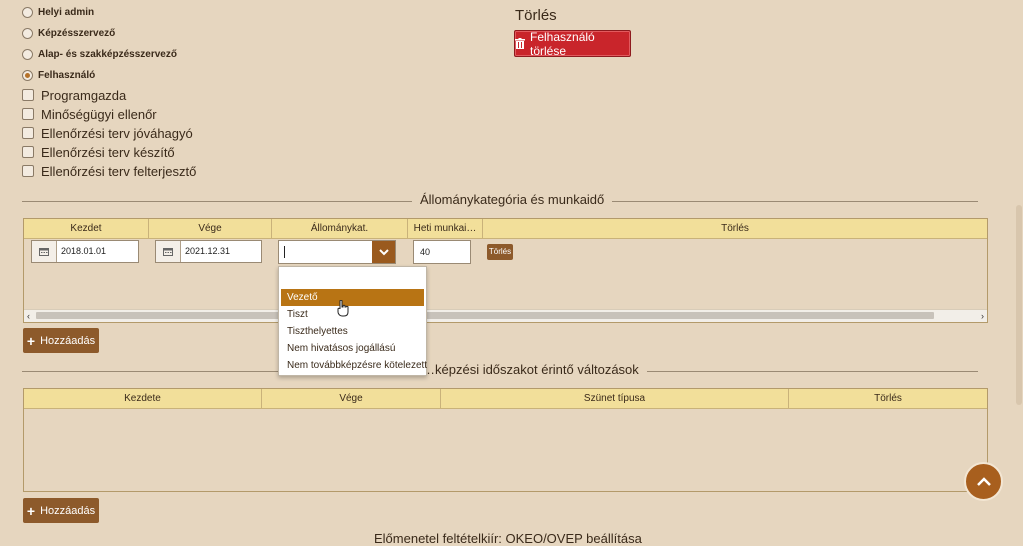 The image size is (1023, 546). I want to click on col-kezdet: Kezdet, so click(86, 228).